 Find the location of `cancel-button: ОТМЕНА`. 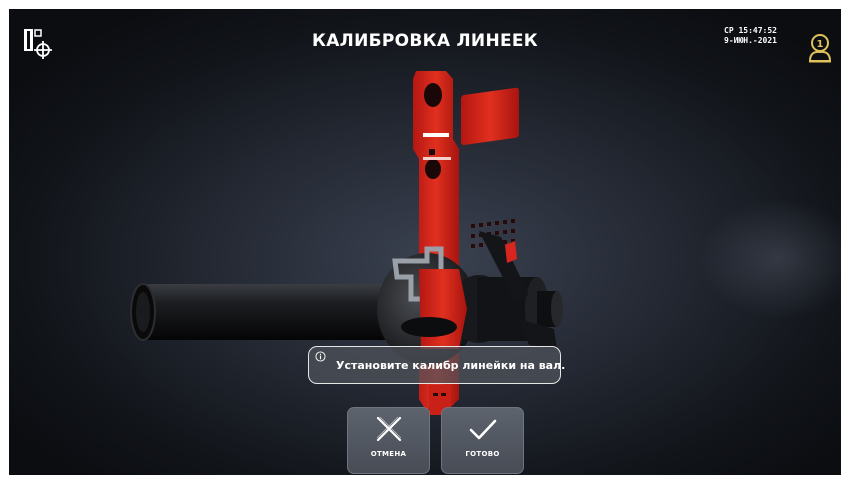

cancel-button: ОТМЕНА is located at coordinates (388, 440).